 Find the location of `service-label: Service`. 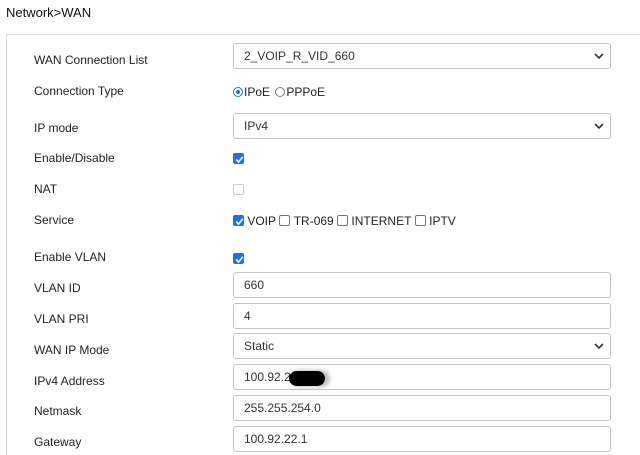

service-label: Service is located at coordinates (54, 220).